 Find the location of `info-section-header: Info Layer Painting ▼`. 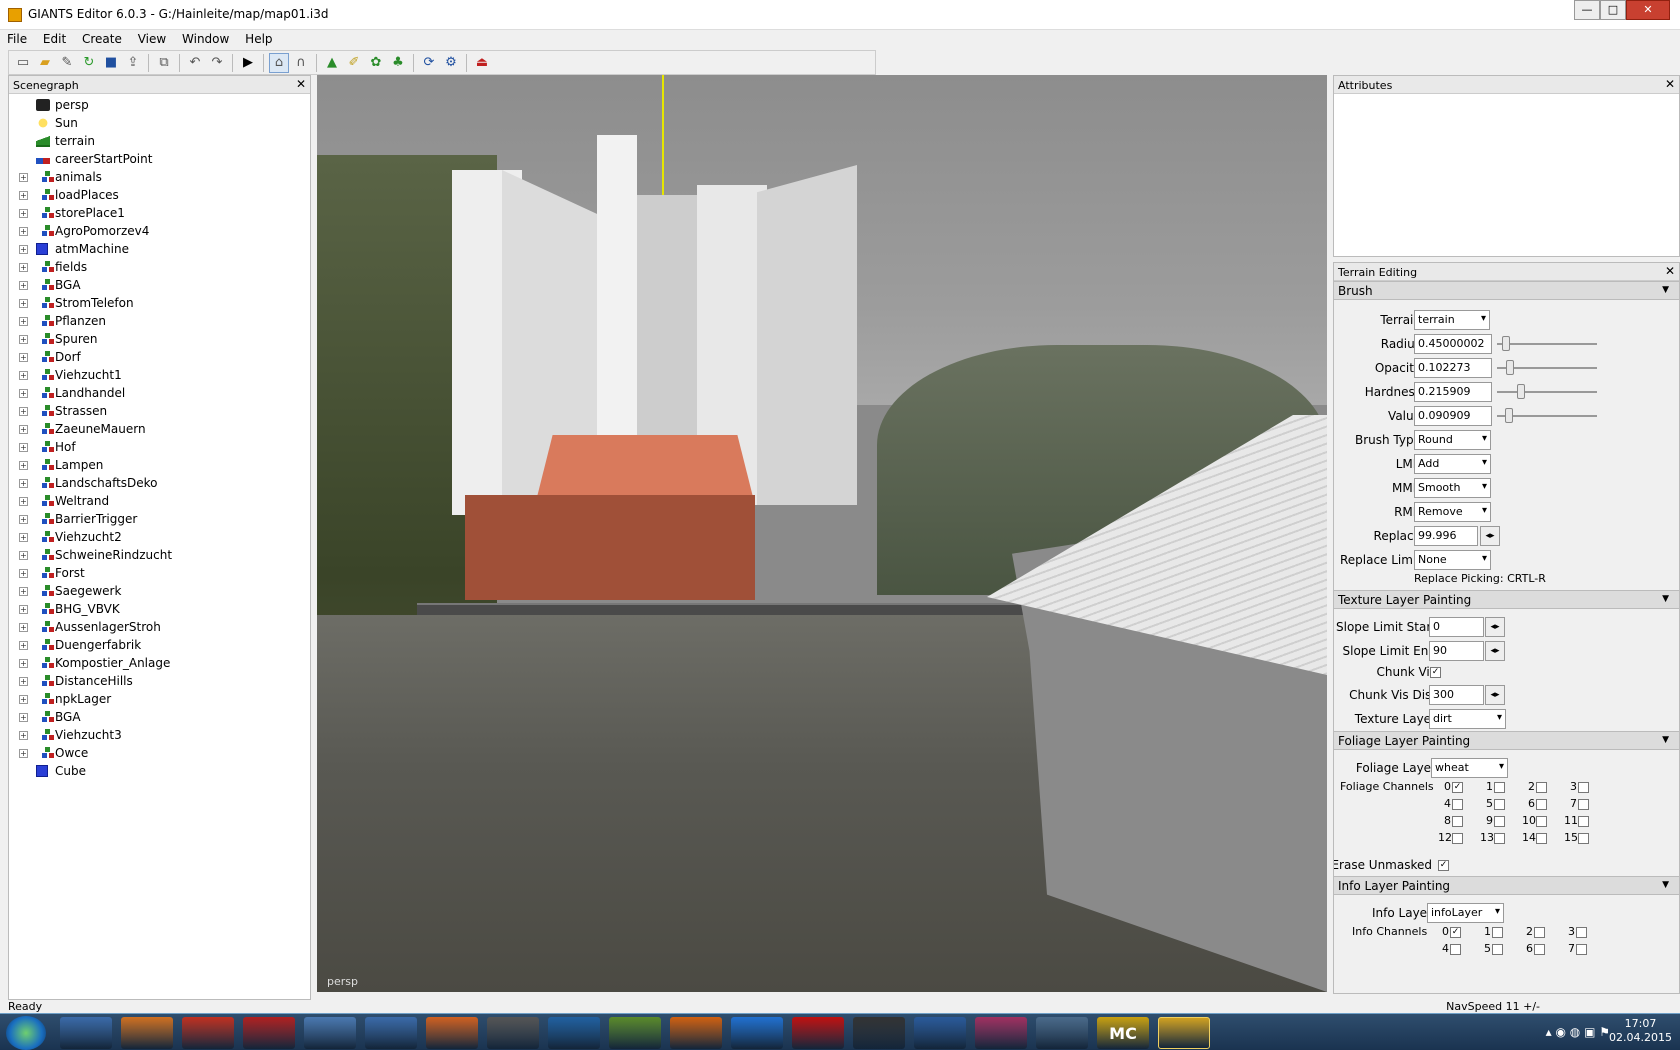

info-section-header: Info Layer Painting ▼ is located at coordinates (1506, 885).